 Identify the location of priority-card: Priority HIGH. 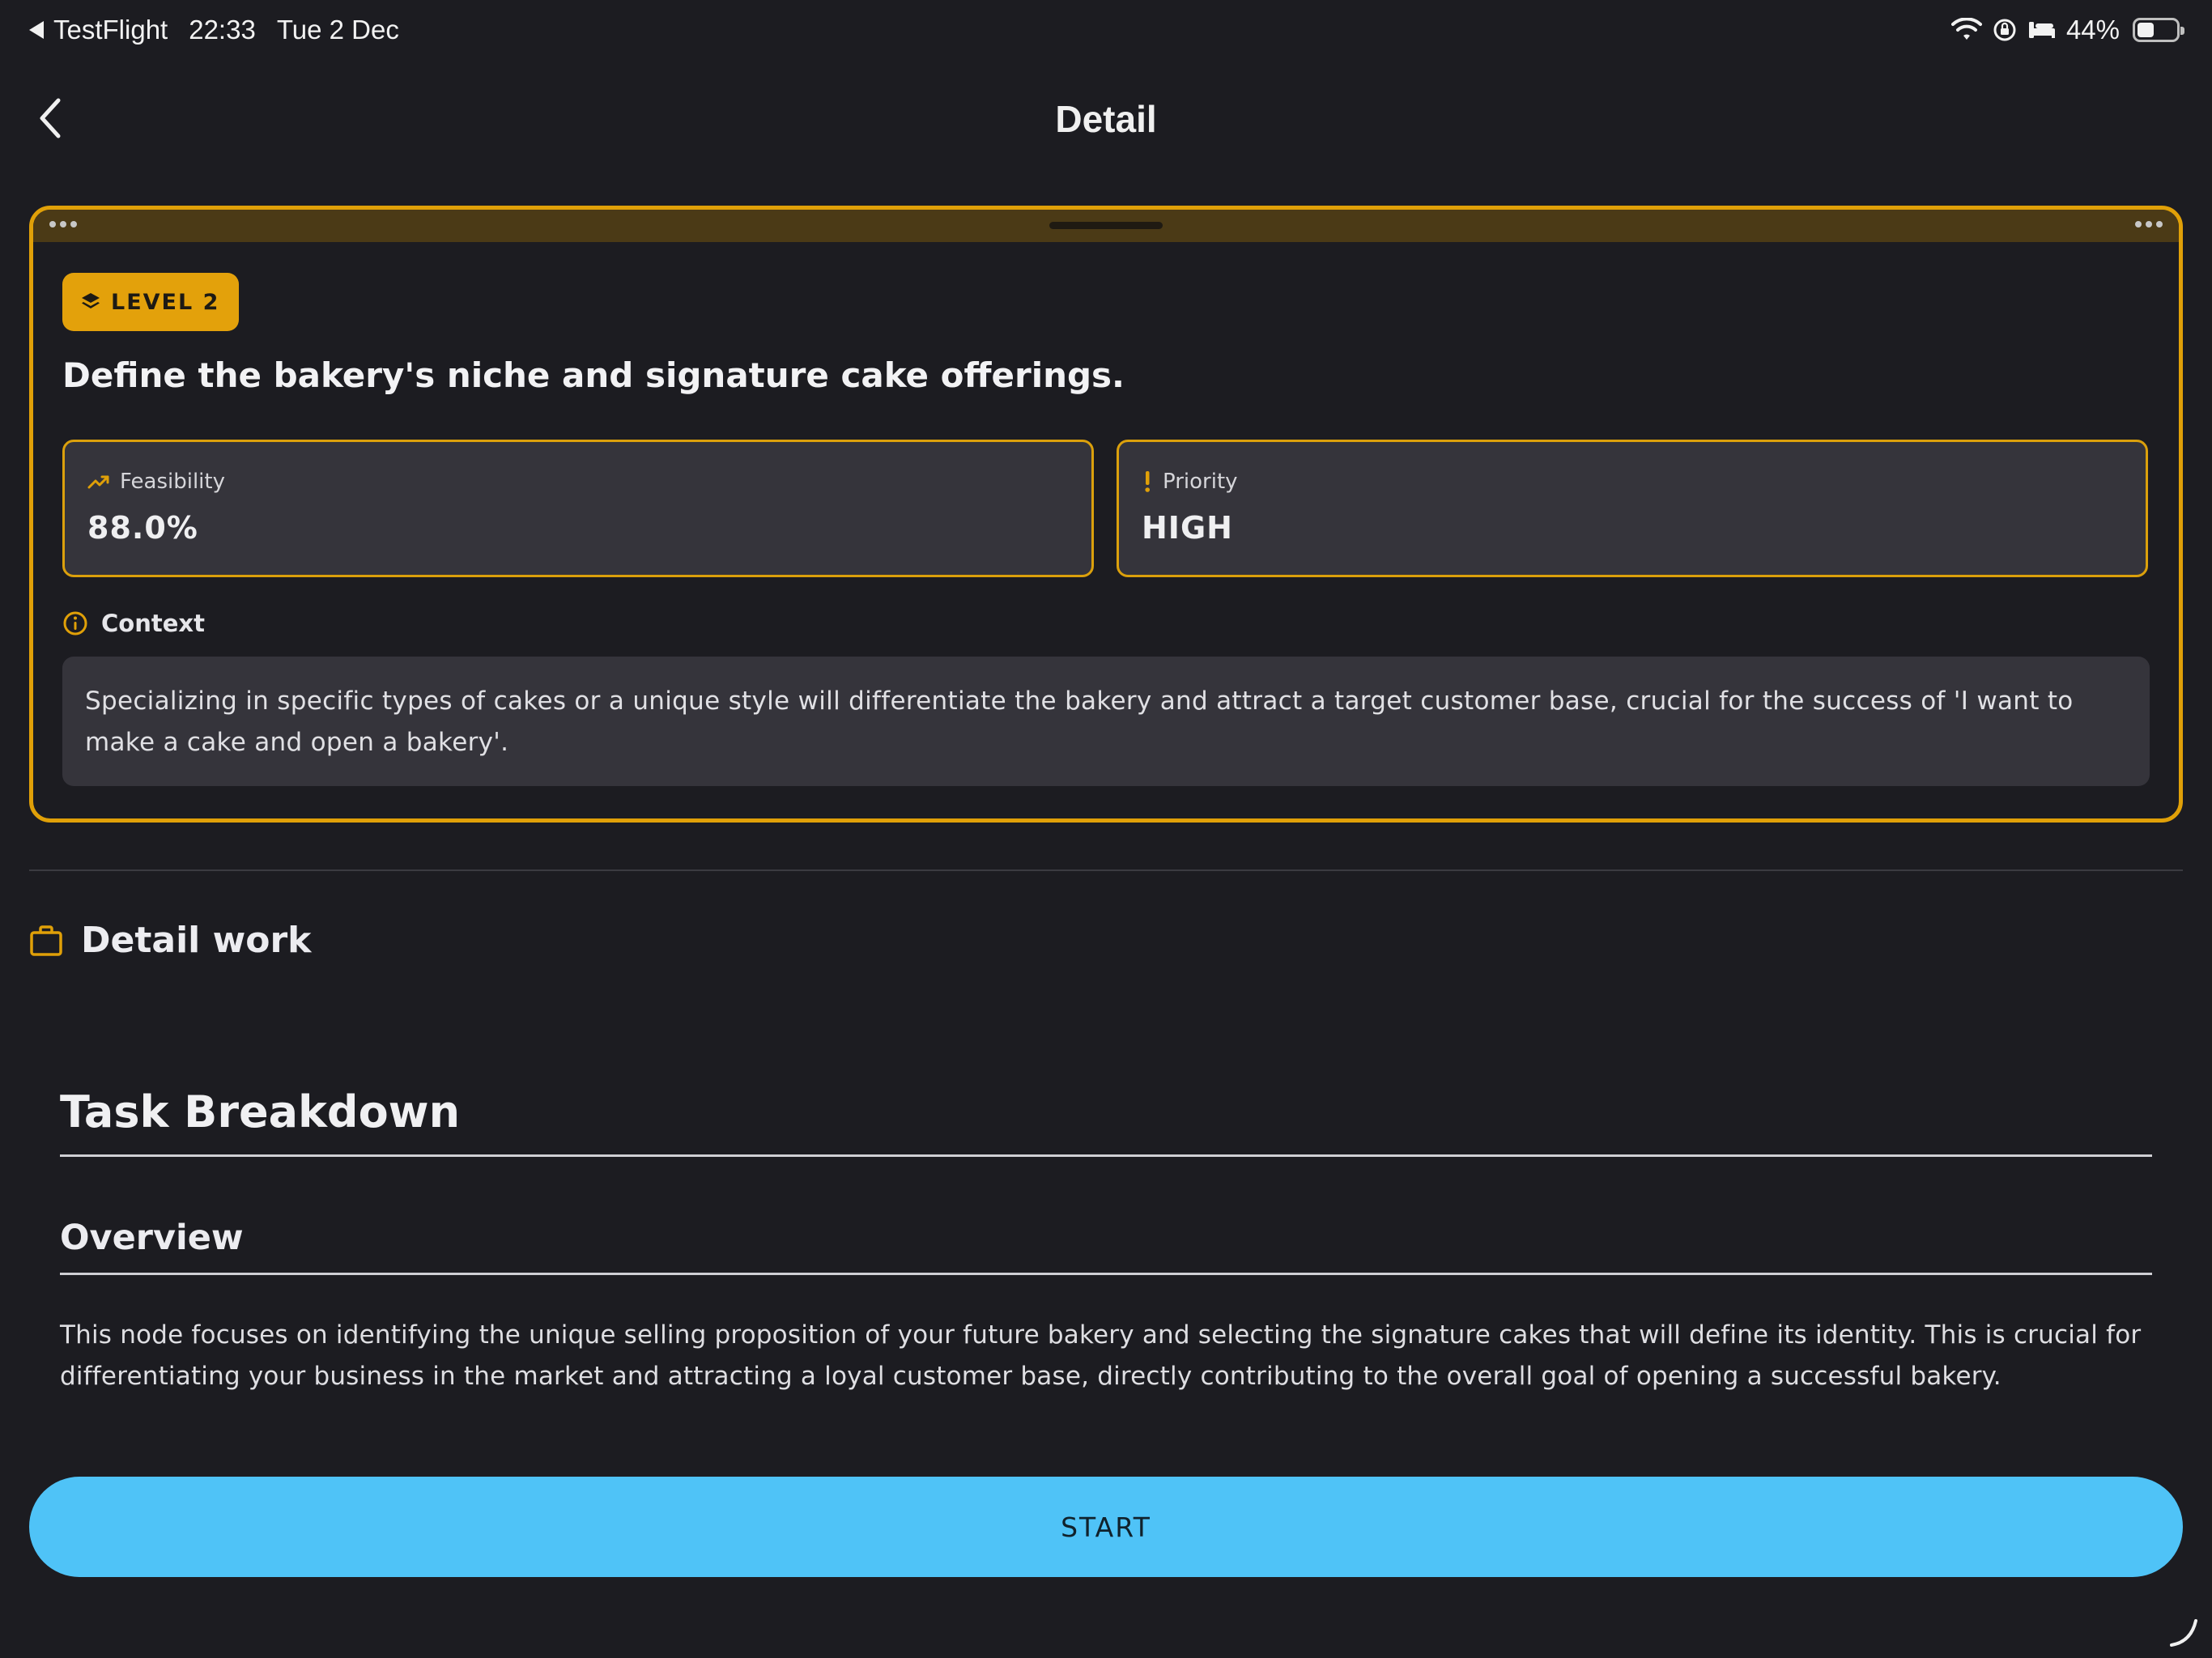
(1633, 508).